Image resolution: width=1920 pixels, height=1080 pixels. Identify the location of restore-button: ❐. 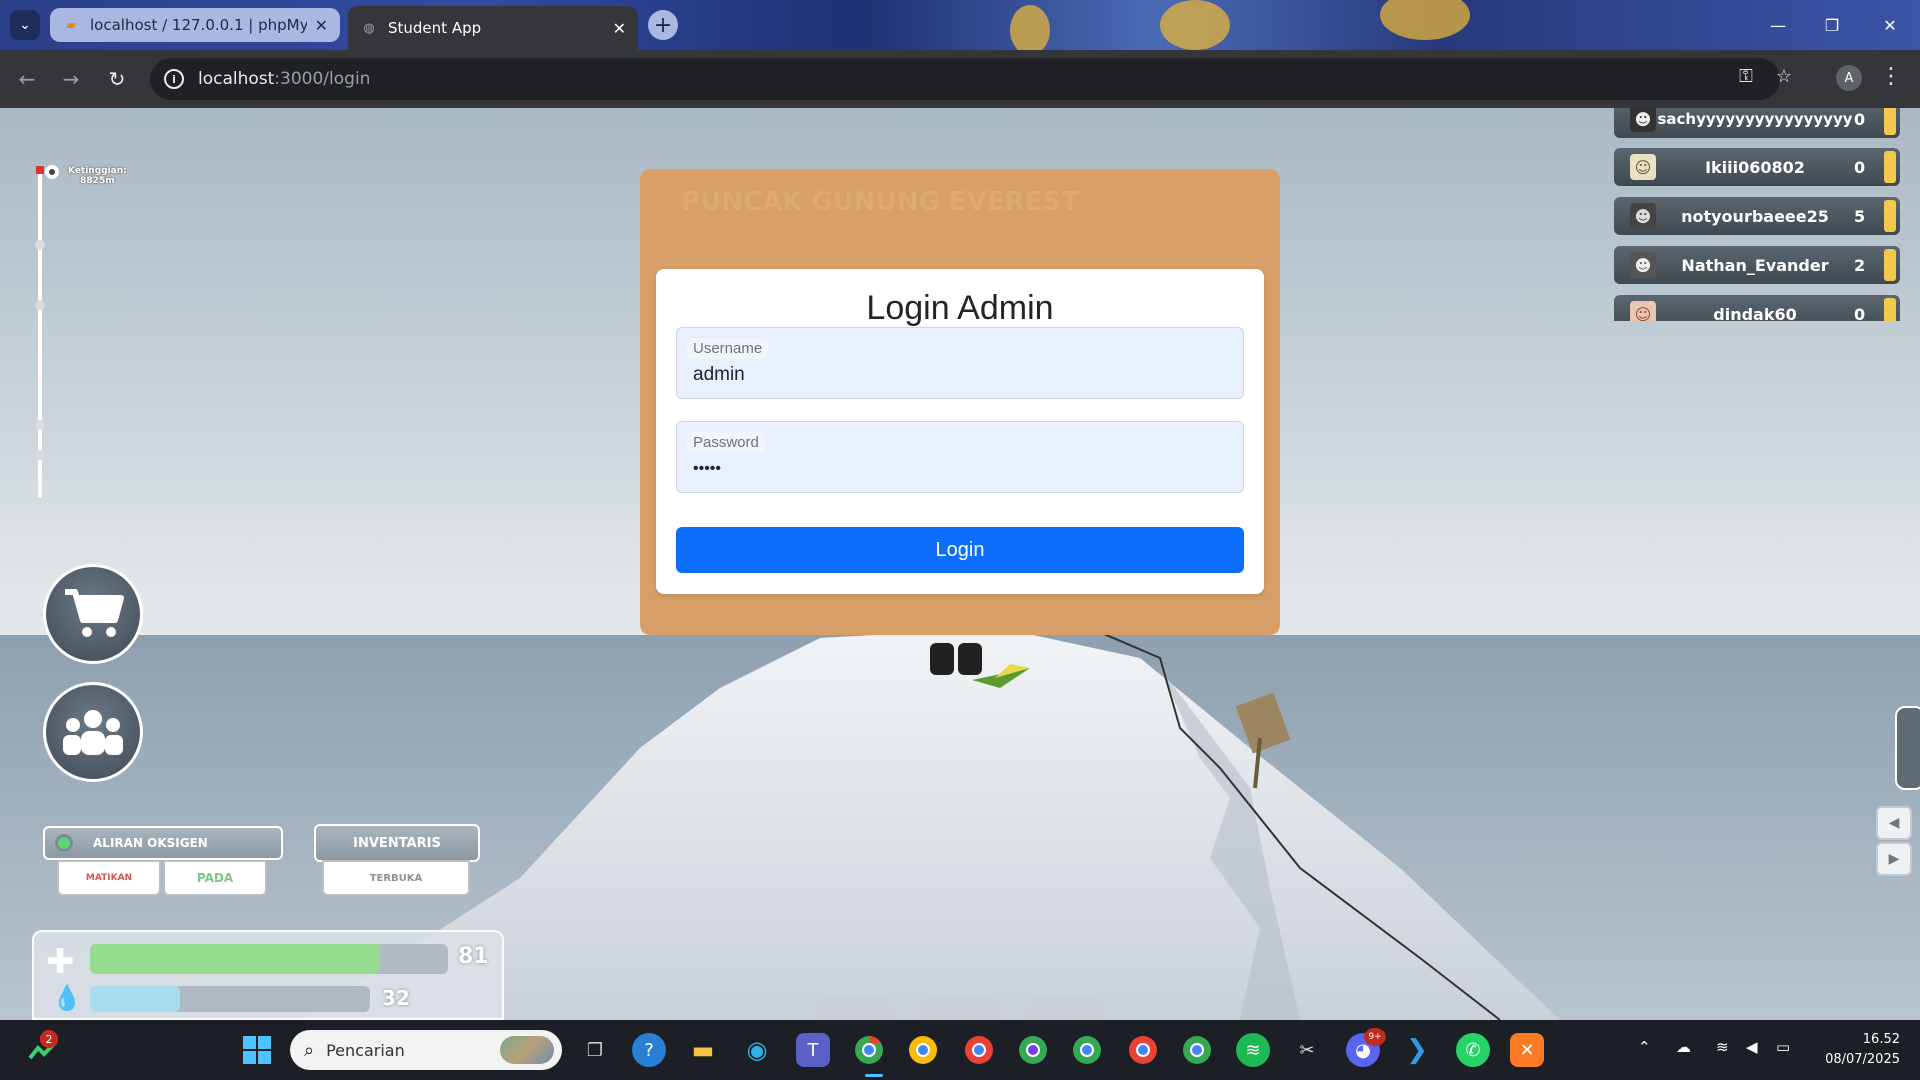
(1832, 25).